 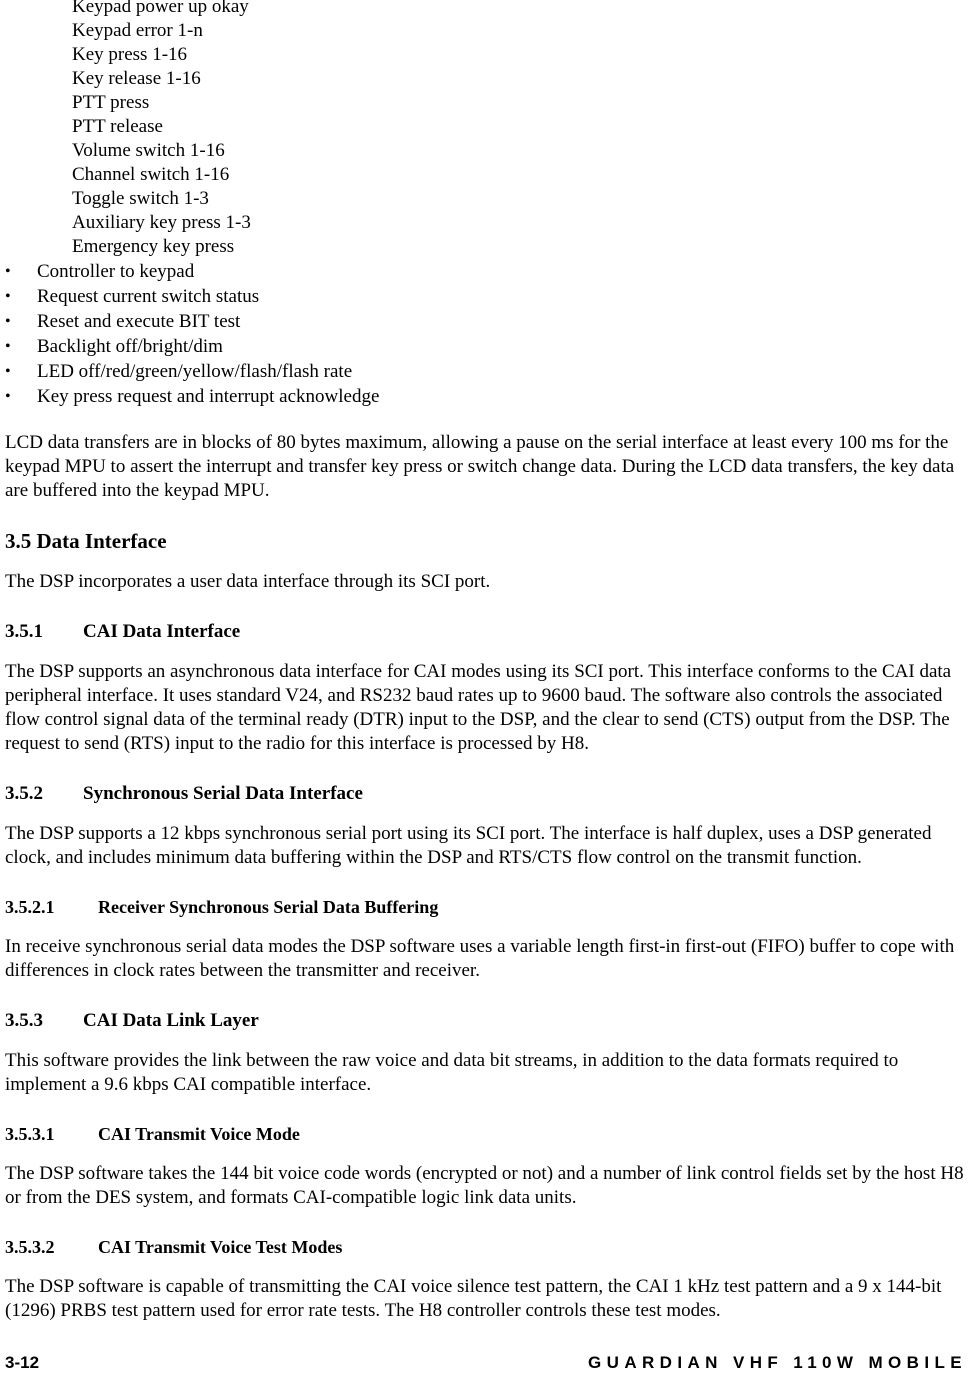 What do you see at coordinates (486, 1020) in the screenshot?
I see `heading-3-5-3: 3.5.3 CAI Data Link Layer` at bounding box center [486, 1020].